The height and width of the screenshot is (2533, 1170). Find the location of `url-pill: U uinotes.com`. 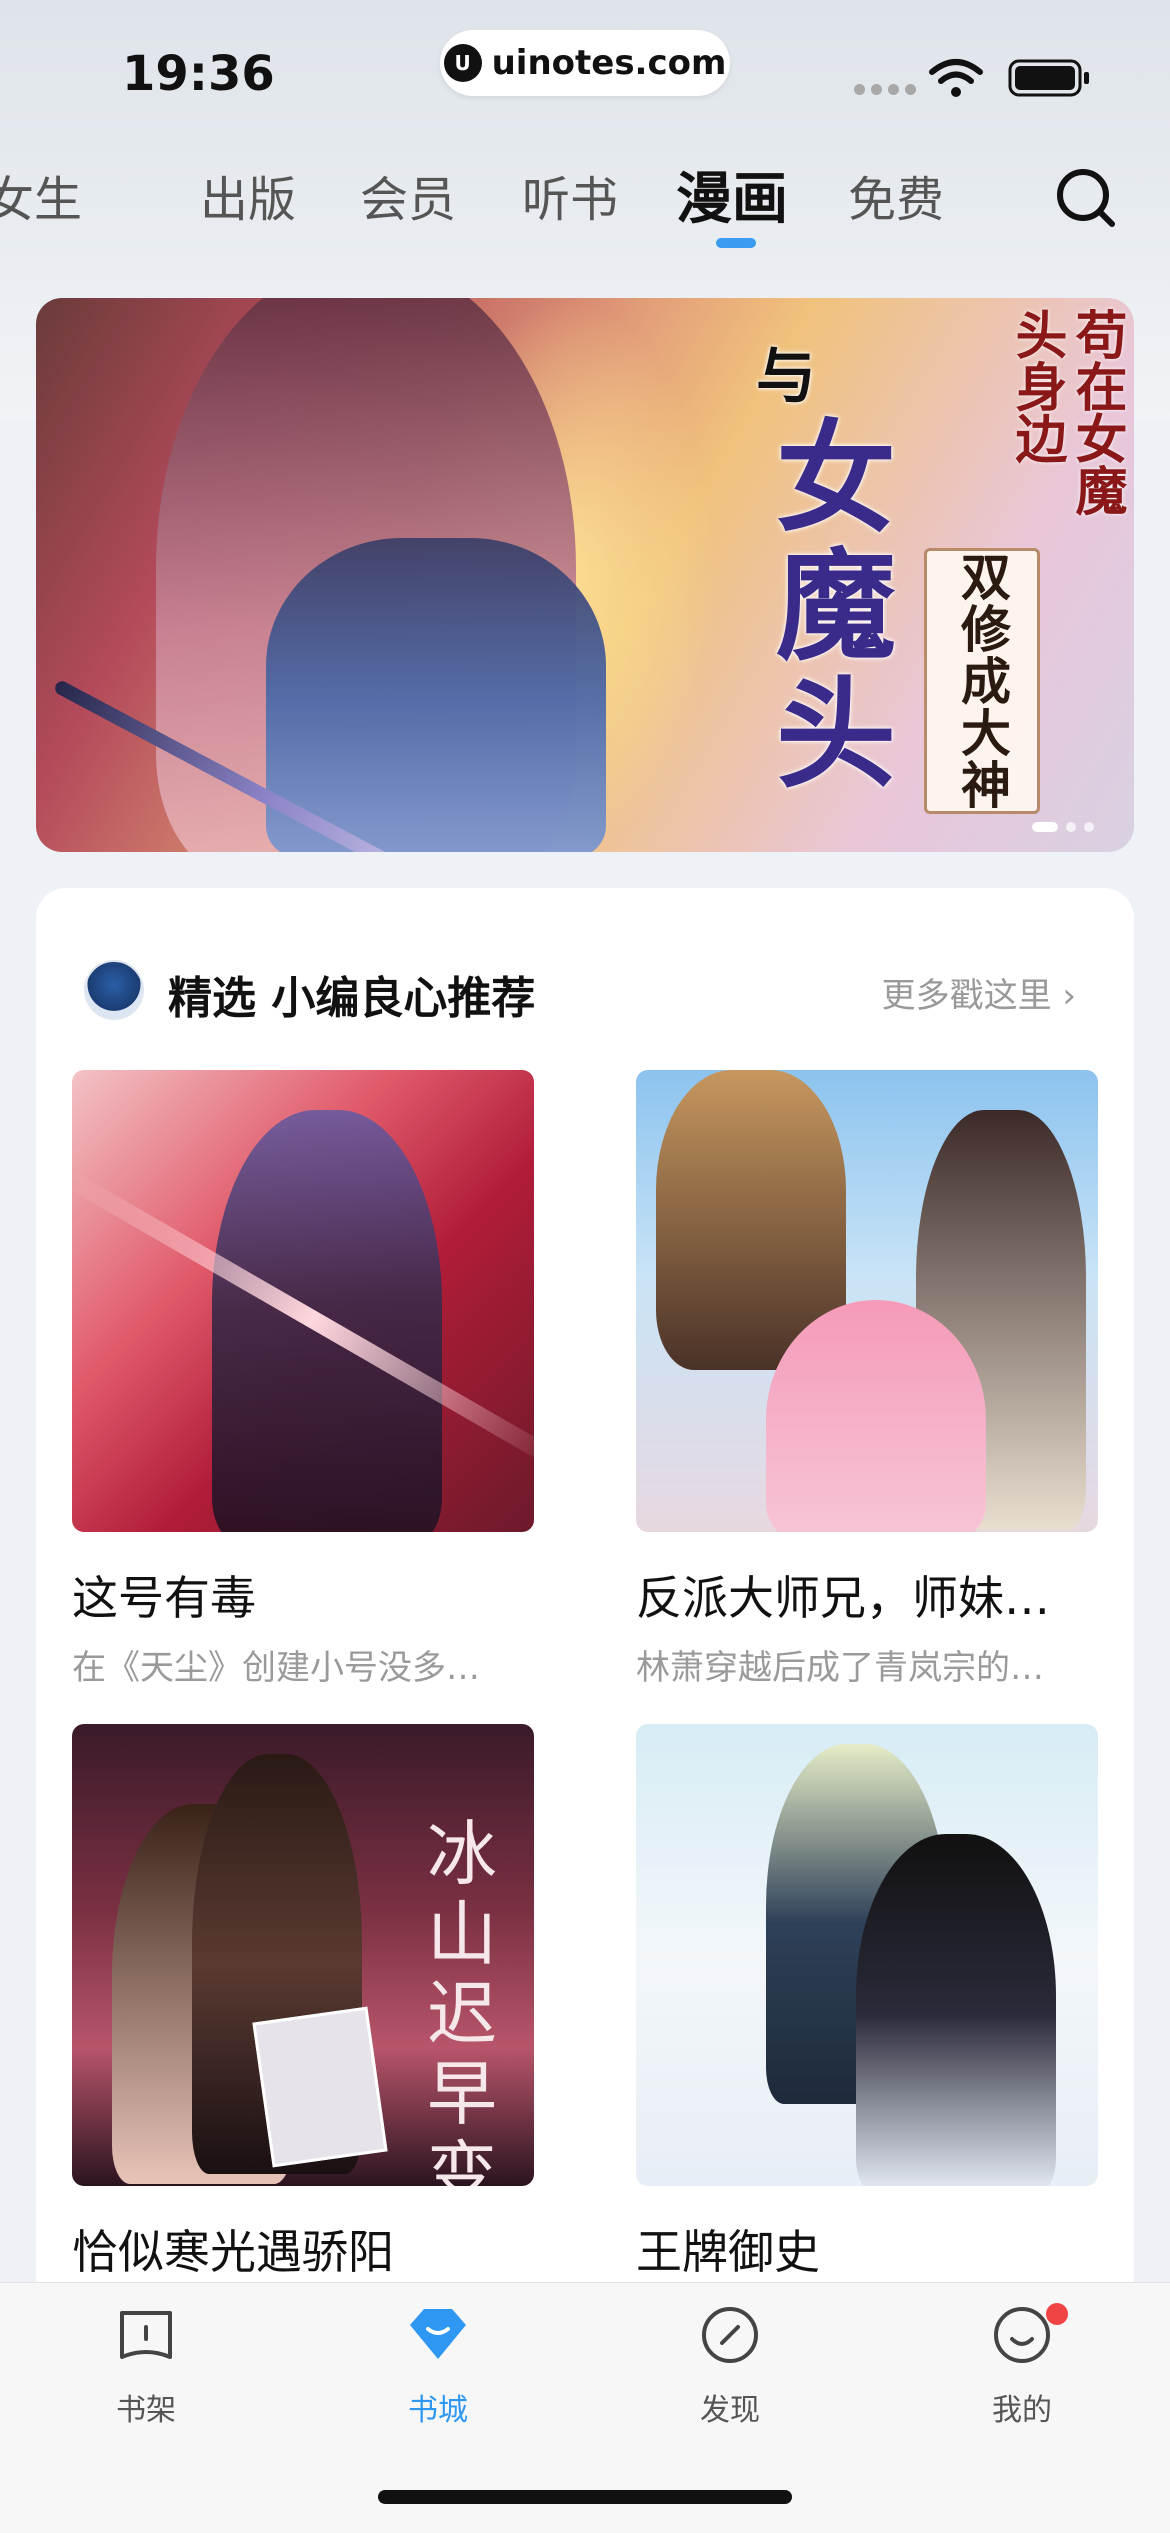

url-pill: U uinotes.com is located at coordinates (585, 63).